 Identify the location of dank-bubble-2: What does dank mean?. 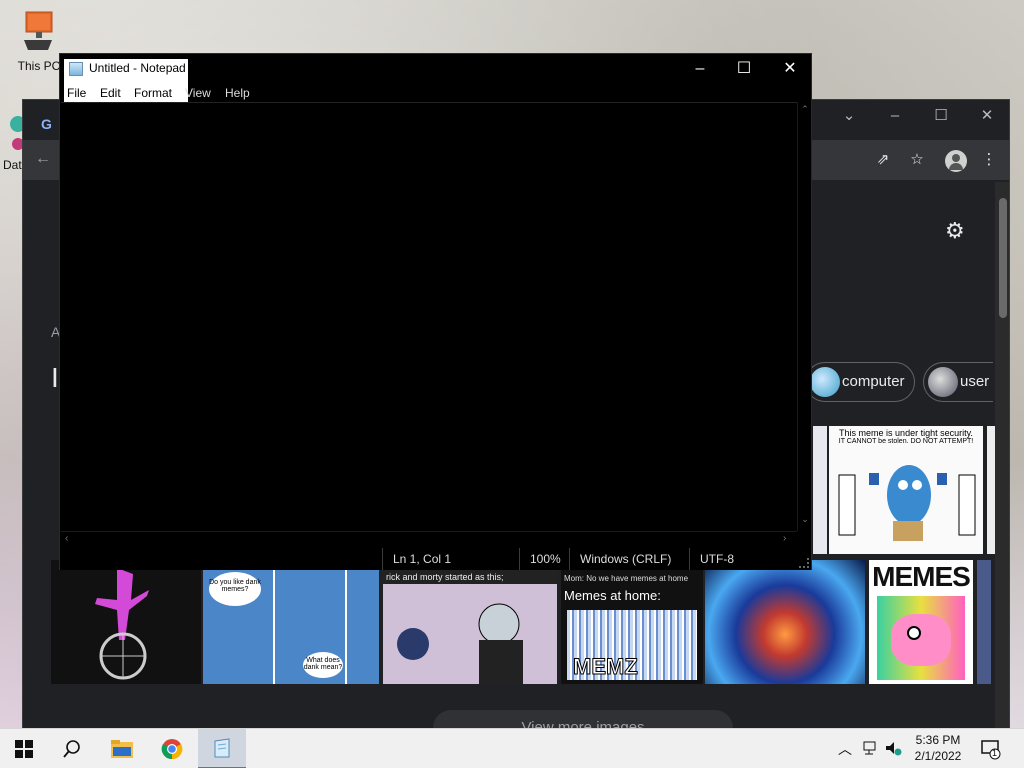
(323, 665).